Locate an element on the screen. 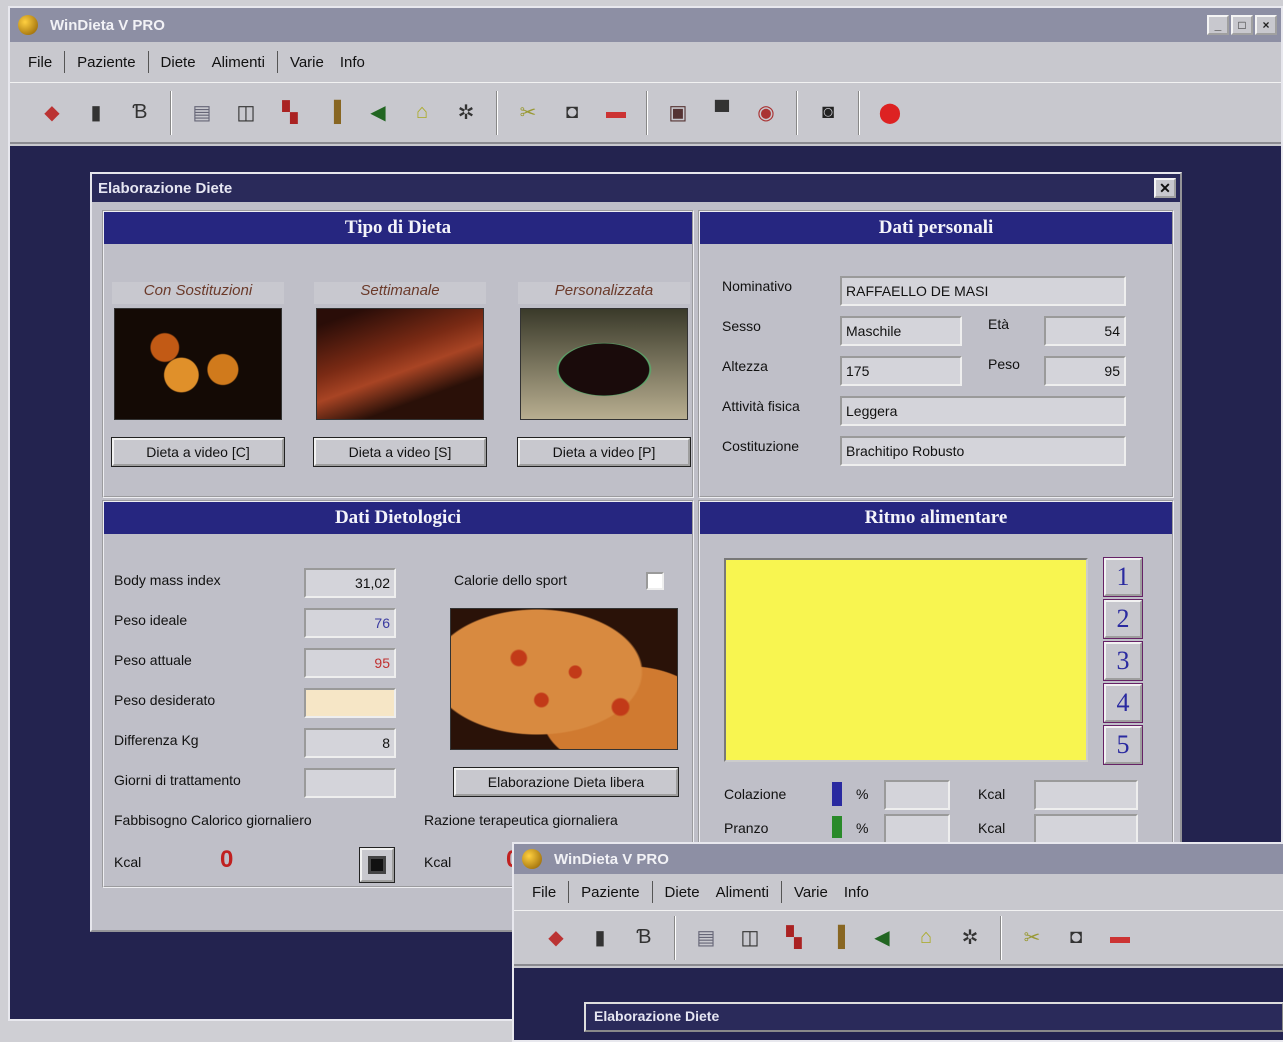 The width and height of the screenshot is (1283, 1042). peso-desiderato-field is located at coordinates (350, 703).